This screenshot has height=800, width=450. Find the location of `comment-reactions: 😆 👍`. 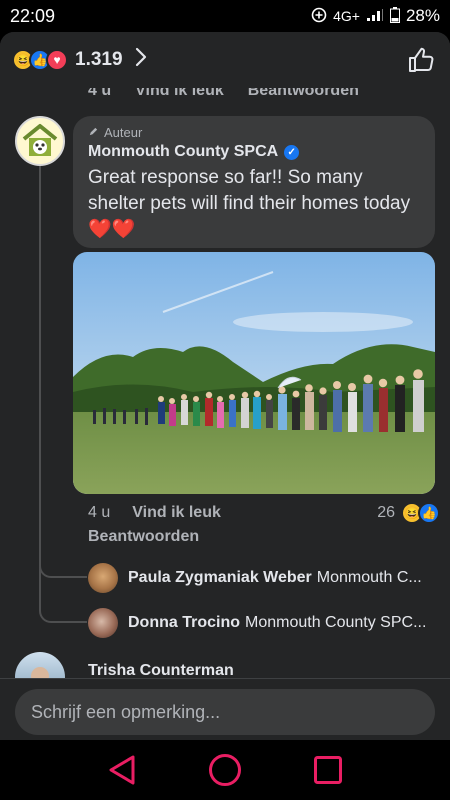

comment-reactions: 😆 👍 is located at coordinates (420, 513).